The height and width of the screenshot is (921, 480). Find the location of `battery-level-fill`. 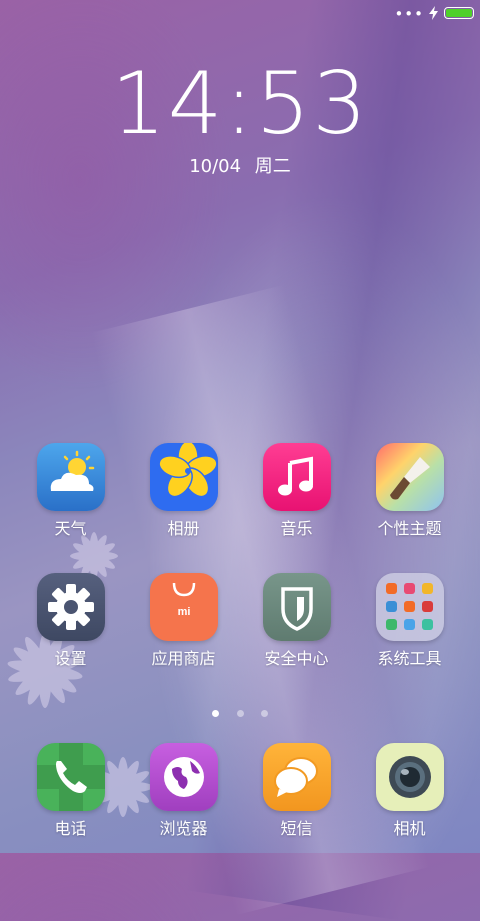

battery-level-fill is located at coordinates (459, 13).